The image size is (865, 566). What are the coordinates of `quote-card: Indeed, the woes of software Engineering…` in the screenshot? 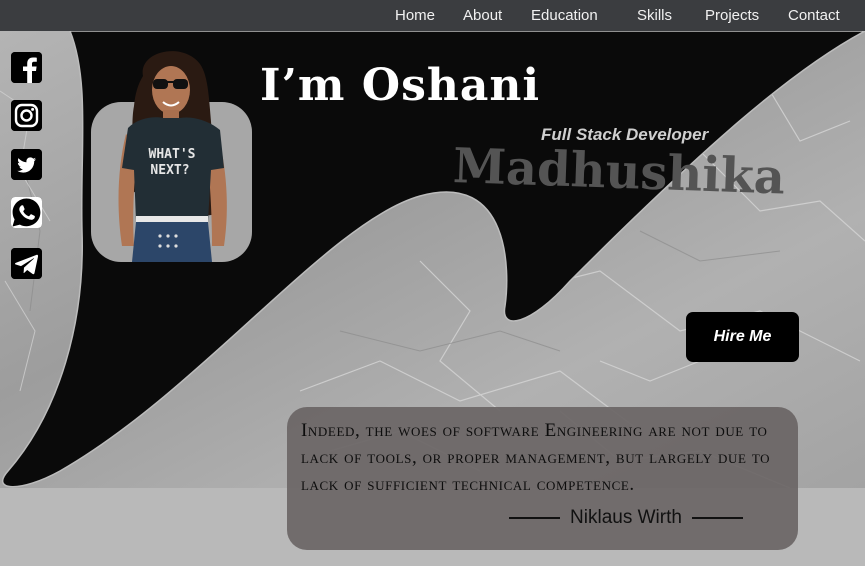 It's located at (542, 478).